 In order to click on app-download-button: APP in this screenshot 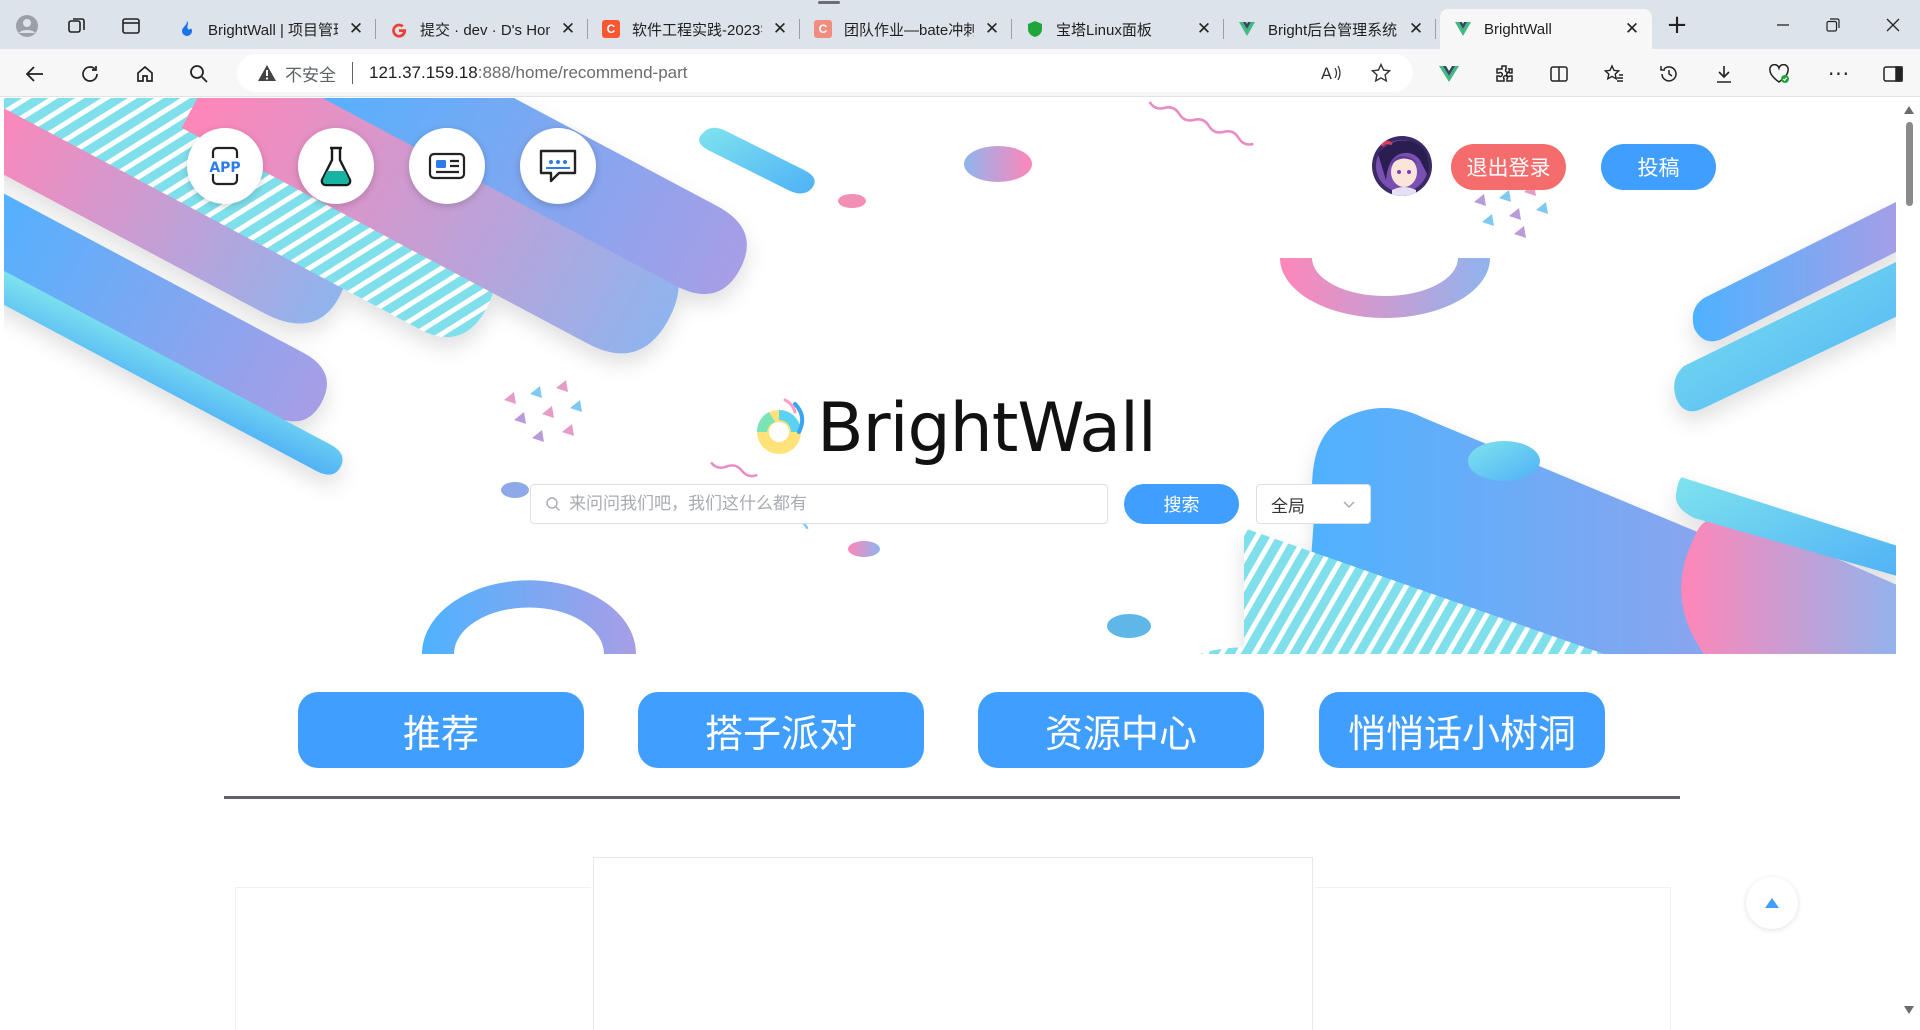, I will do `click(225, 166)`.